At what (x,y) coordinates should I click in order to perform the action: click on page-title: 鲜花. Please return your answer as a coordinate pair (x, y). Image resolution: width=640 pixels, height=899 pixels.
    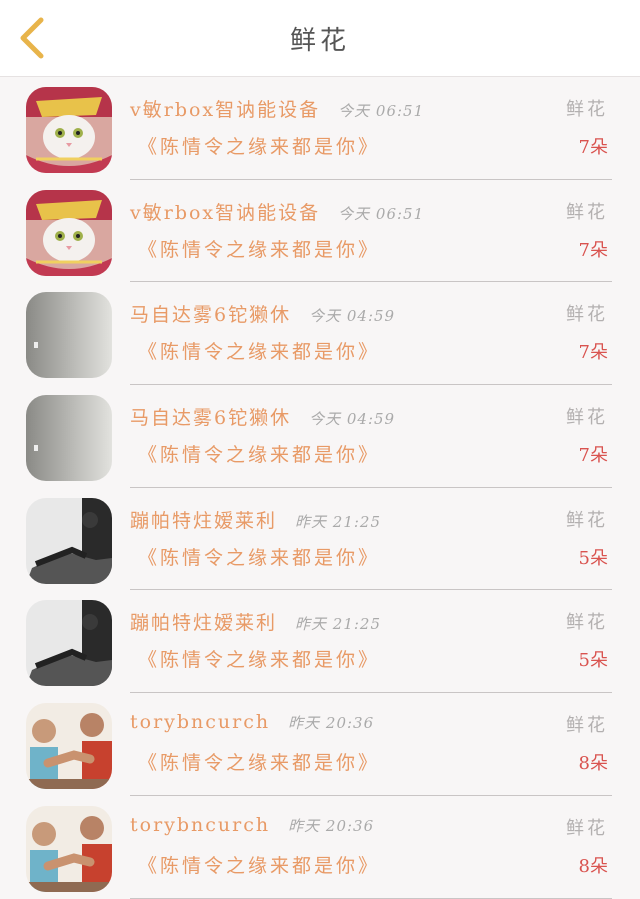
    Looking at the image, I should click on (319, 40).